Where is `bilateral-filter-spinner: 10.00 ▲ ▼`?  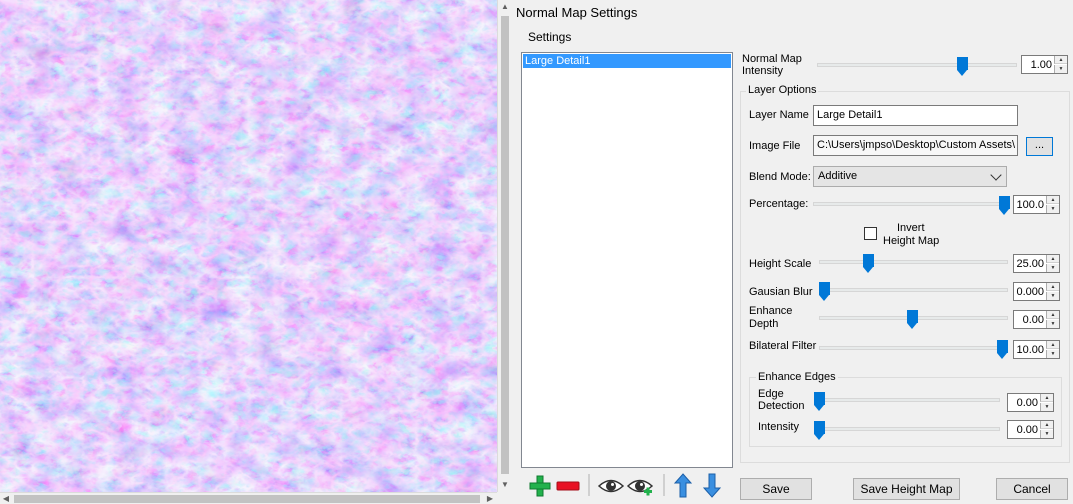
bilateral-filter-spinner: 10.00 ▲ ▼ is located at coordinates (1036, 349).